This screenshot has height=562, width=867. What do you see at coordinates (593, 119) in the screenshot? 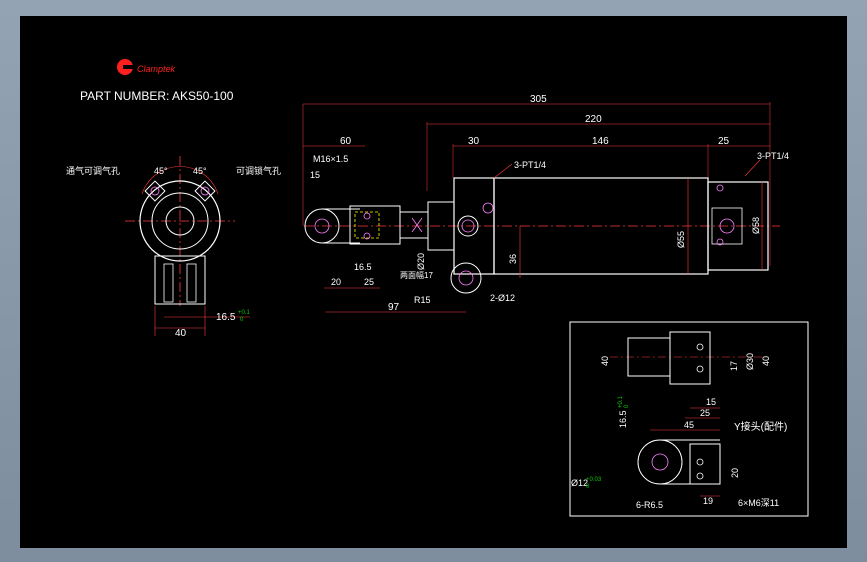
I see `dim-body: 220` at bounding box center [593, 119].